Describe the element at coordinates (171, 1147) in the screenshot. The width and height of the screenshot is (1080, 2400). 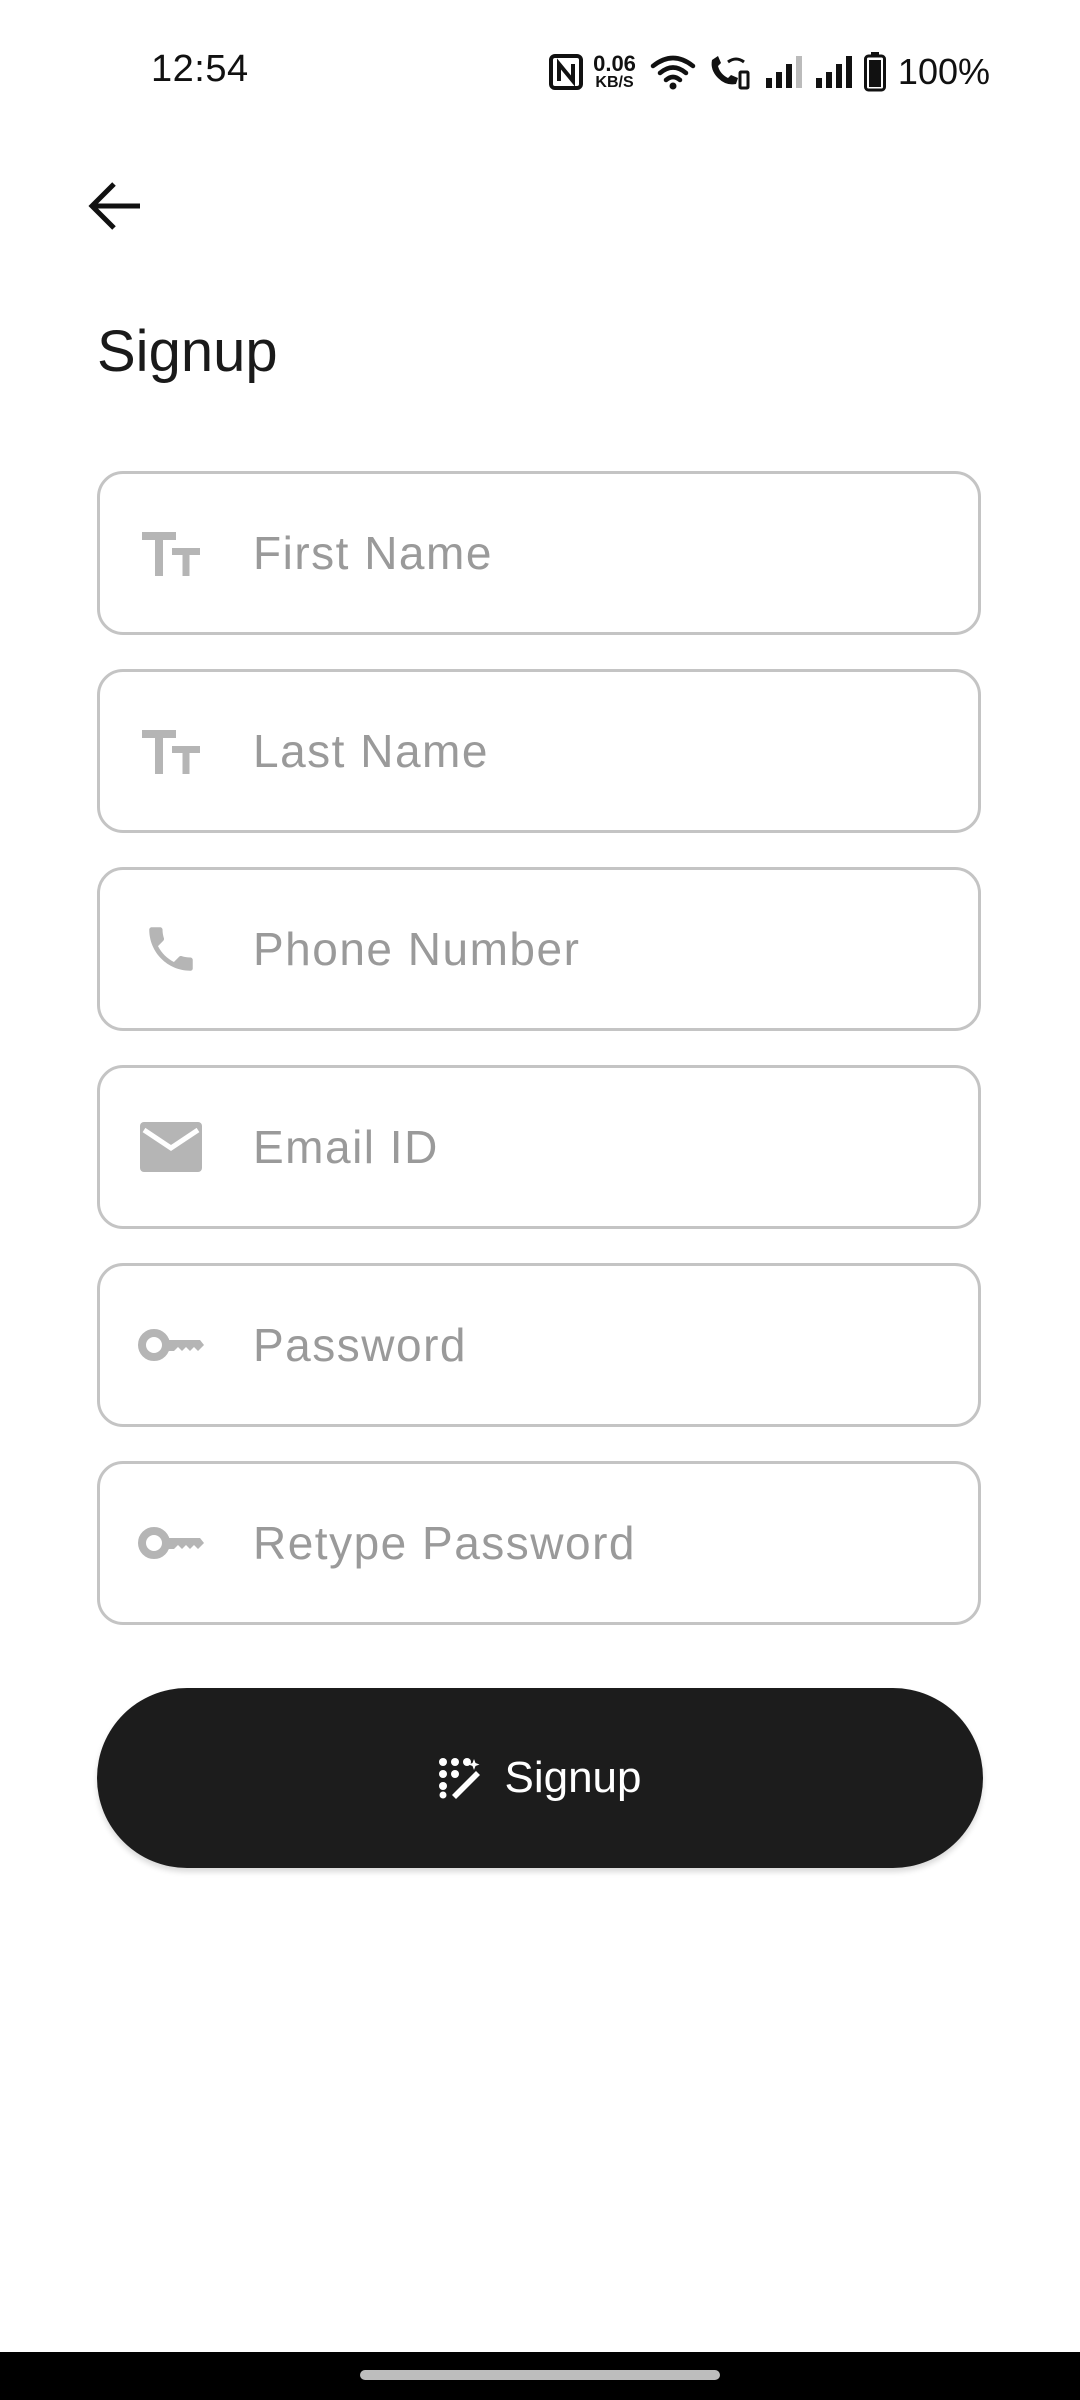
I see `email-icon` at that location.